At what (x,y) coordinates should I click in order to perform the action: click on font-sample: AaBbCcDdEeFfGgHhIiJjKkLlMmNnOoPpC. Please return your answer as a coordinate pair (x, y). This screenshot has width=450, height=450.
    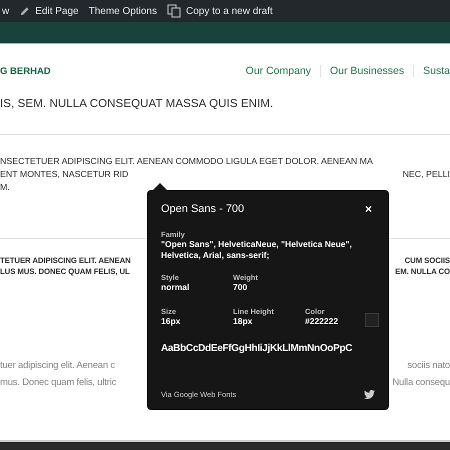
    Looking at the image, I should click on (257, 348).